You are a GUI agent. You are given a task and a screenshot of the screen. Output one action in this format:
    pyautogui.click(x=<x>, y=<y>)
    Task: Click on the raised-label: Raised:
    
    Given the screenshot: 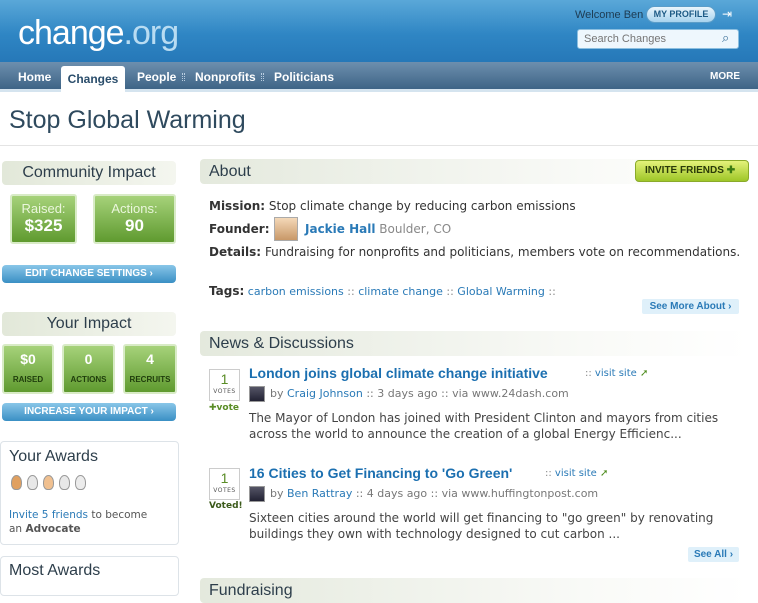 What is the action you would take?
    pyautogui.click(x=43, y=208)
    